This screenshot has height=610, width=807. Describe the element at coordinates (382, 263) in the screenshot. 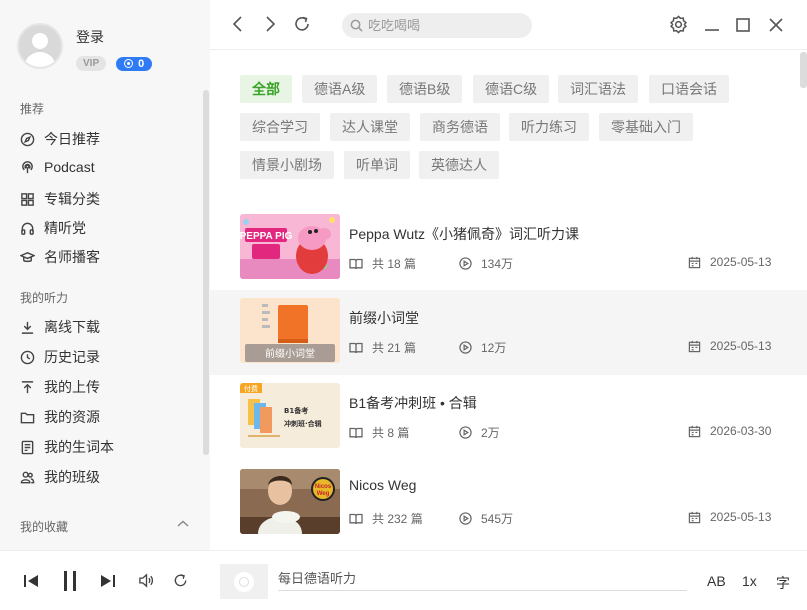

I see `episode-count: 共 18 篇` at that location.